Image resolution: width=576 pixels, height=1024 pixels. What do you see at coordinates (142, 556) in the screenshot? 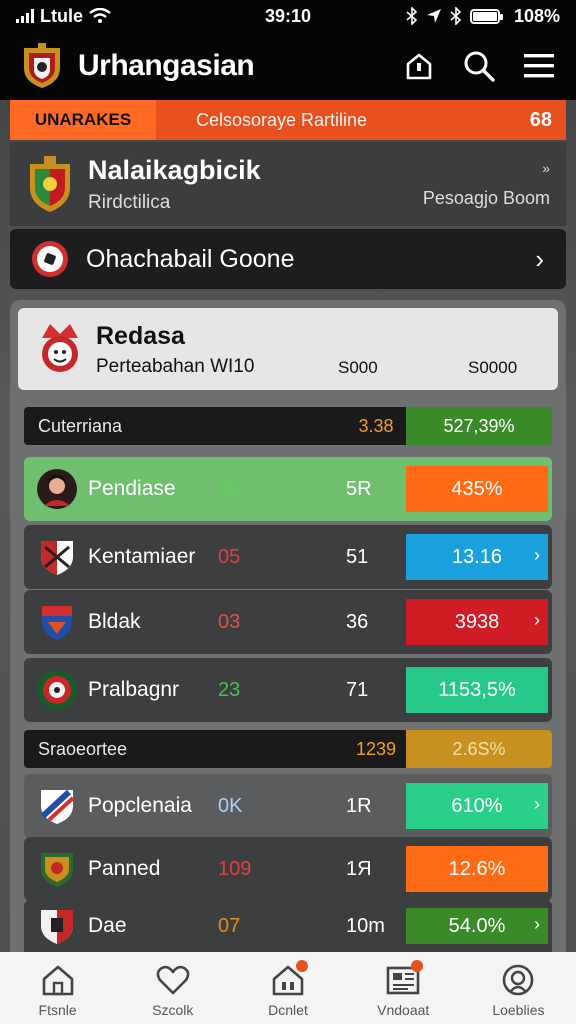
I see `team-row-name: Kentamiaer` at bounding box center [142, 556].